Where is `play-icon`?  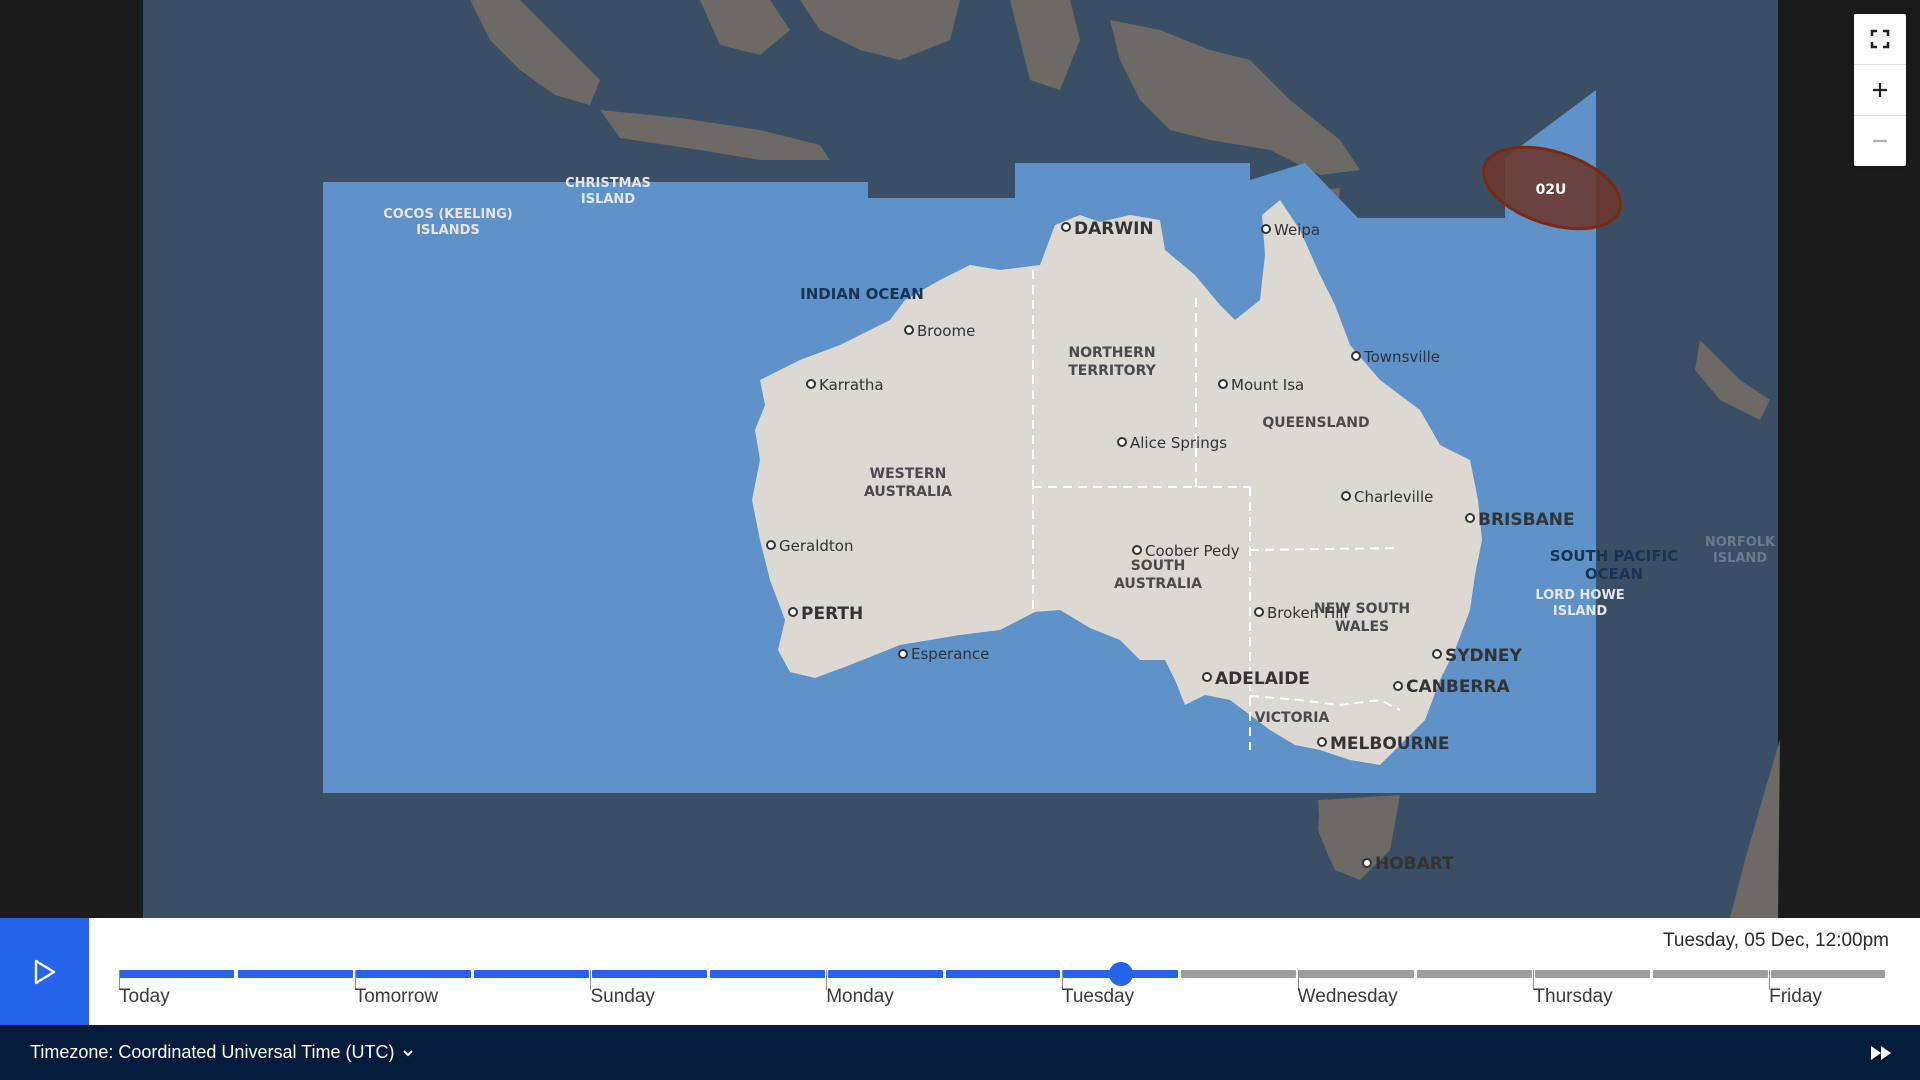
play-icon is located at coordinates (44, 971).